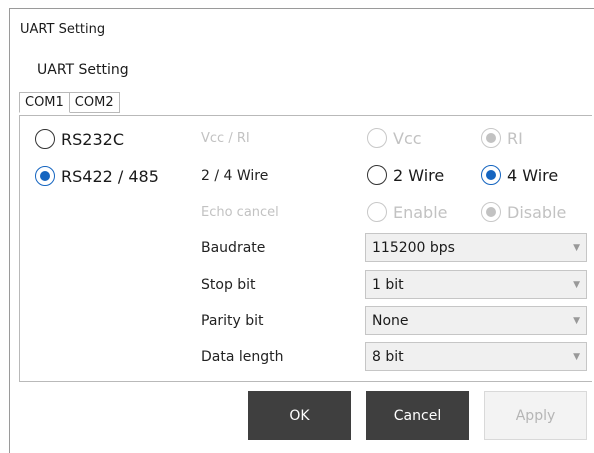  I want to click on wire-label: 2 / 4 Wire, so click(235, 176).